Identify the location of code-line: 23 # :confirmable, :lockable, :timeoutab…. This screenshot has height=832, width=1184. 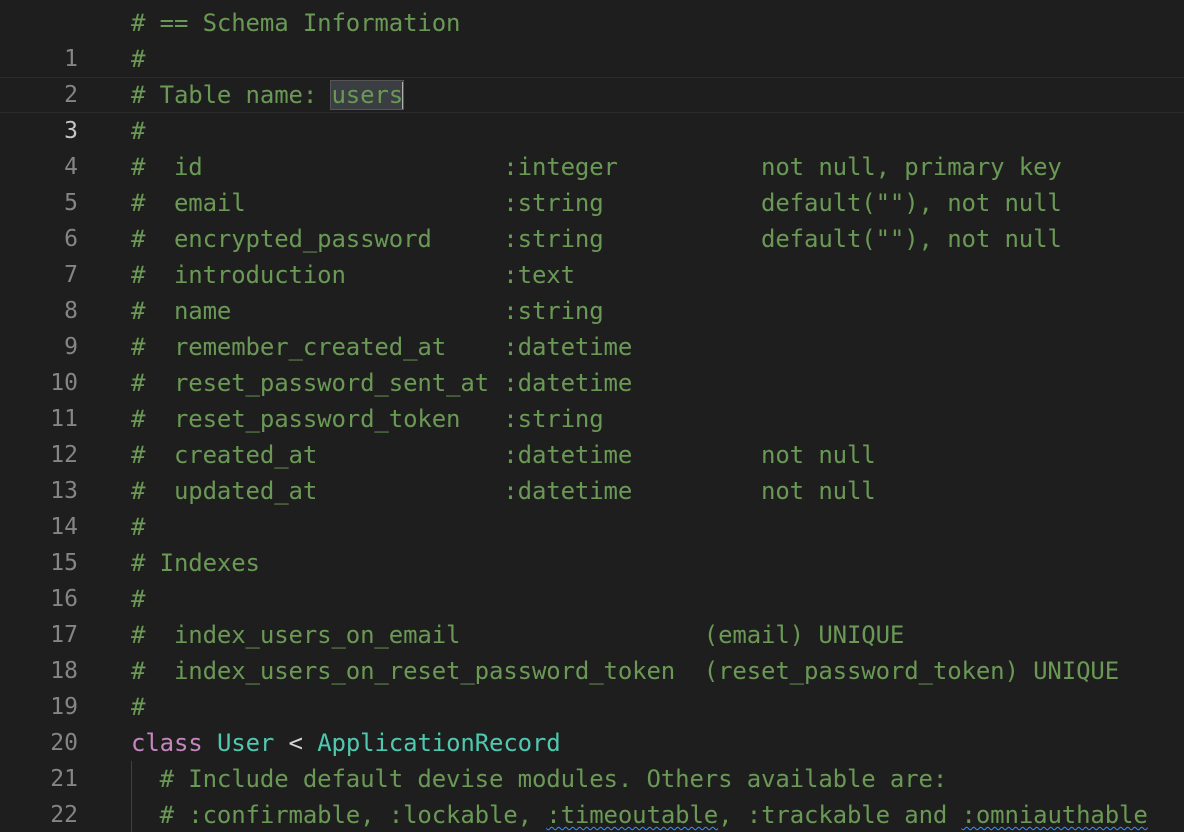
(592, 814).